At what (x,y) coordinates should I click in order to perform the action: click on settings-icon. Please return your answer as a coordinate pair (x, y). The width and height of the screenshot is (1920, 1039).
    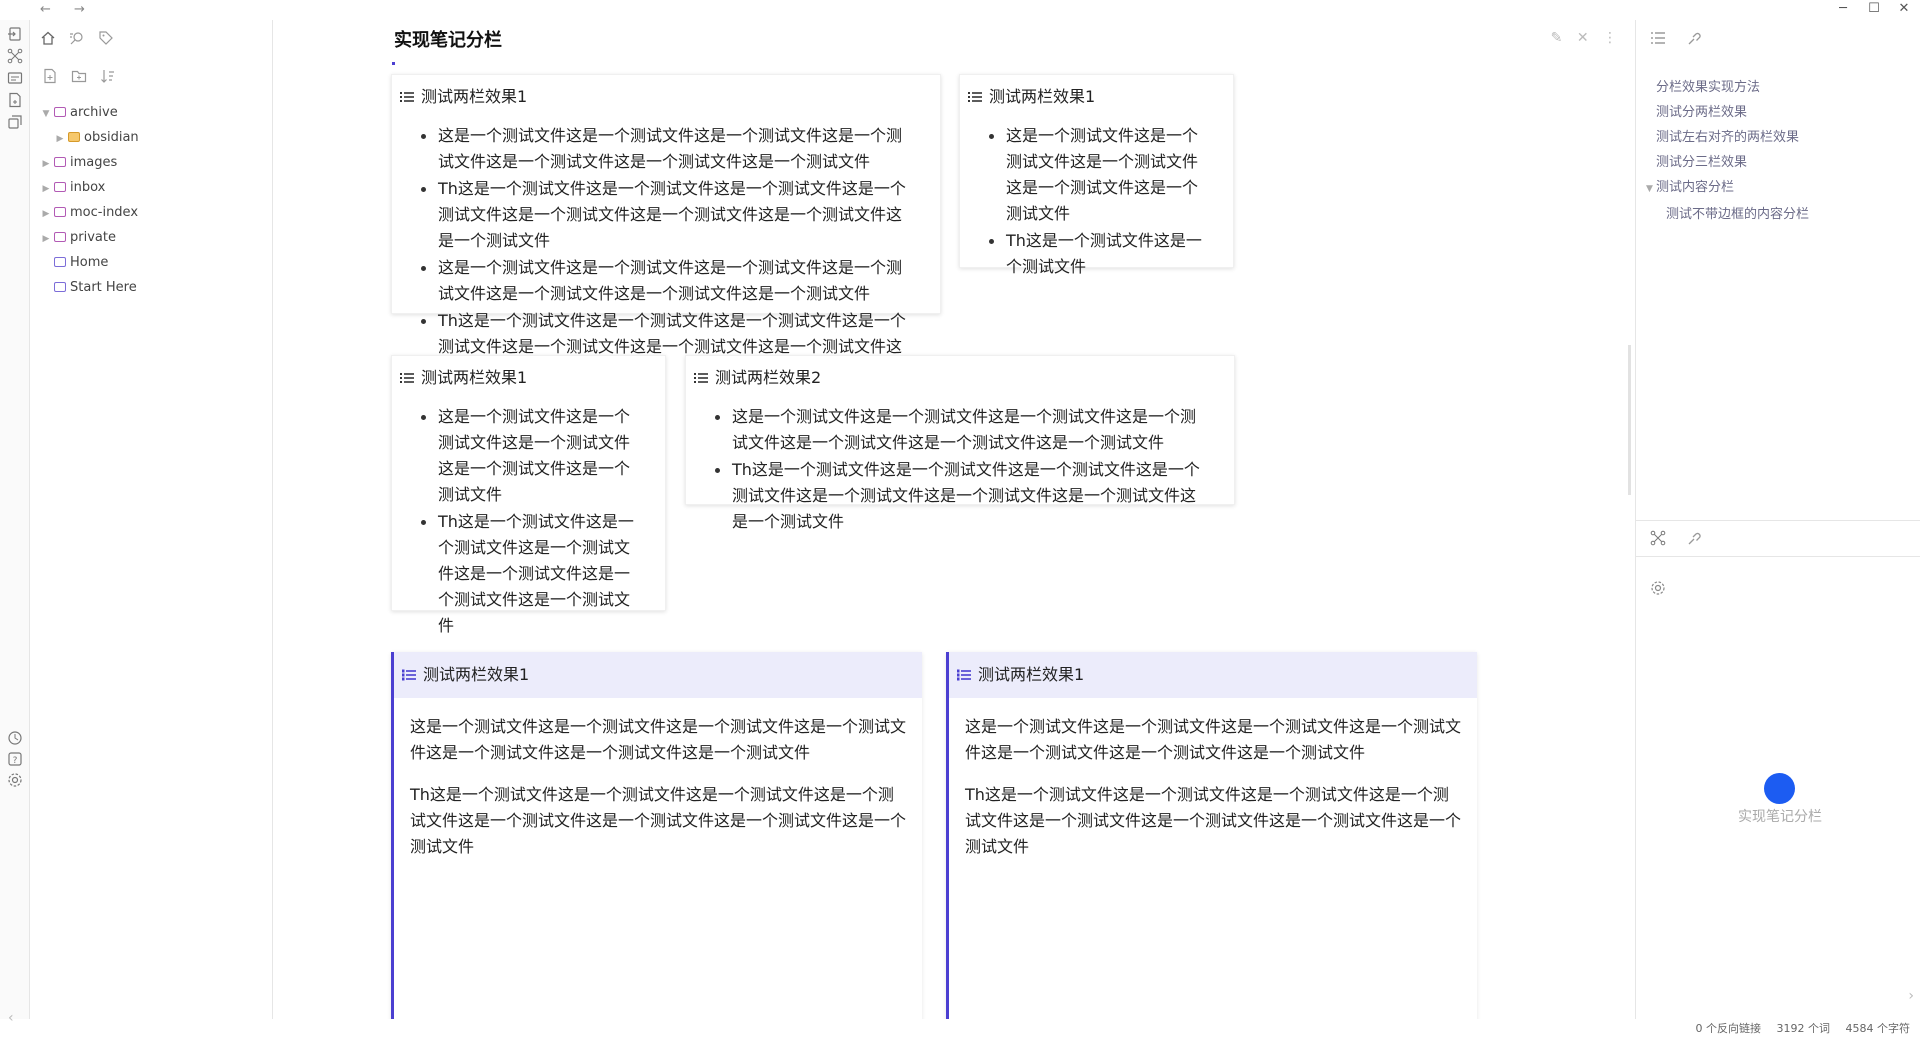
    Looking at the image, I should click on (15, 780).